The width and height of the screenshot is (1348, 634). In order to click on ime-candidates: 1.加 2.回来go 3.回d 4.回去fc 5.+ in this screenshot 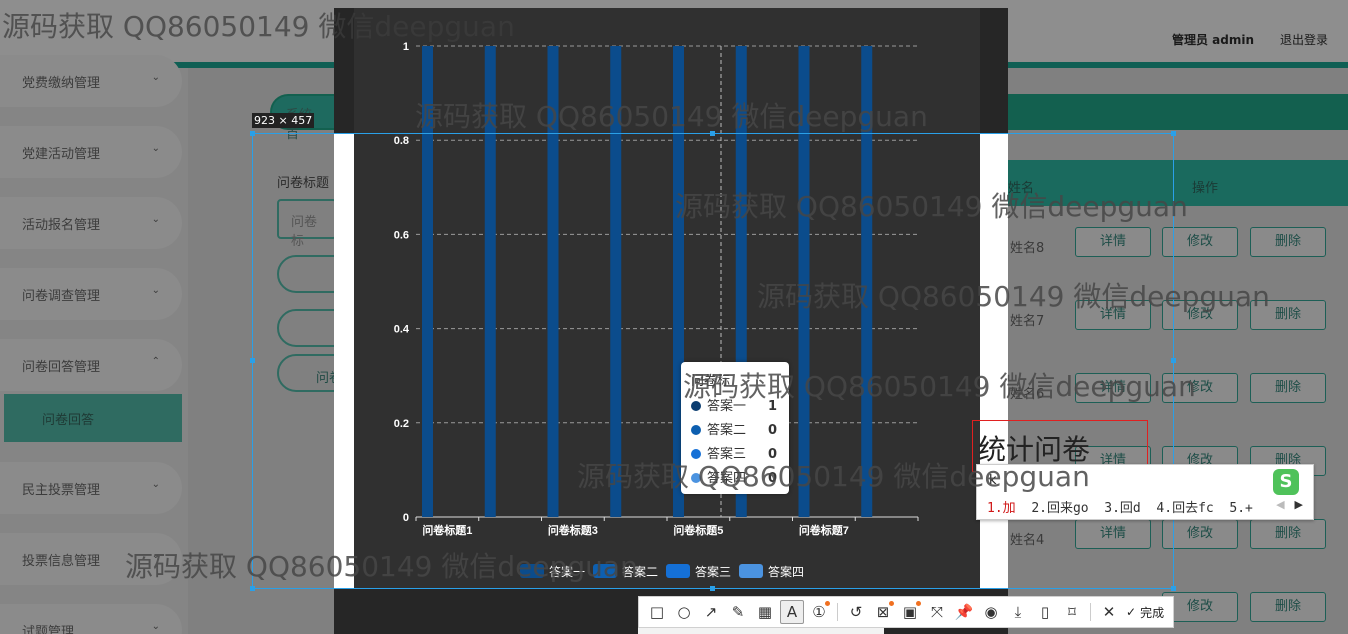, I will do `click(1120, 506)`.